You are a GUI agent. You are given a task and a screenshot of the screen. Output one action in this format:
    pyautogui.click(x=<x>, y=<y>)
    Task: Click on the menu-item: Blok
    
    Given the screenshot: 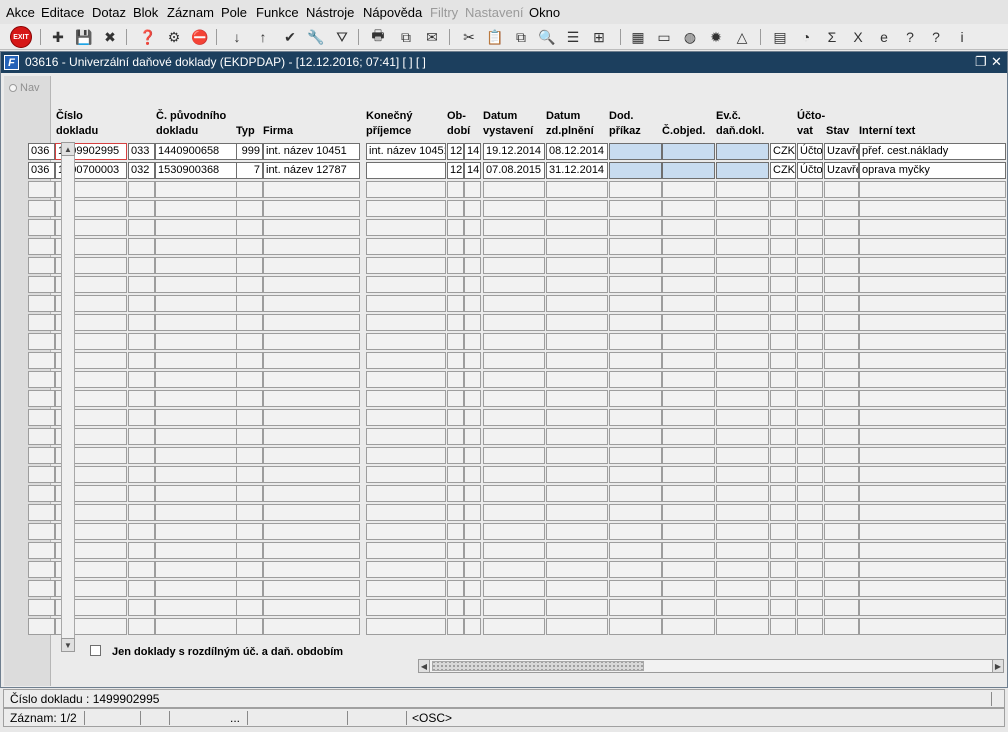 What is the action you would take?
    pyautogui.click(x=145, y=12)
    